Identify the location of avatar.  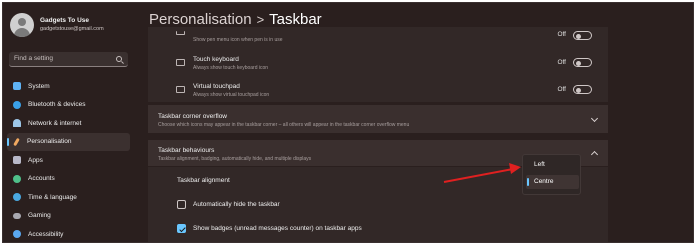
(22, 25).